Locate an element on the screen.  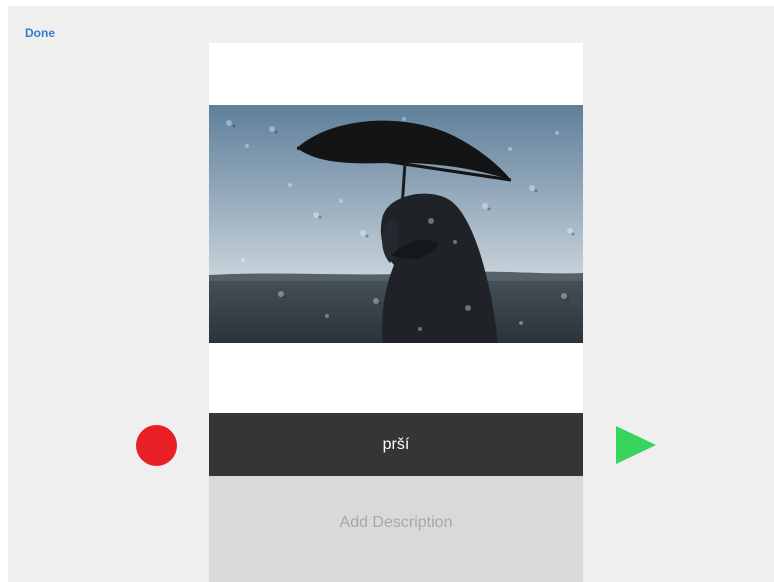
record-icon is located at coordinates (156, 445).